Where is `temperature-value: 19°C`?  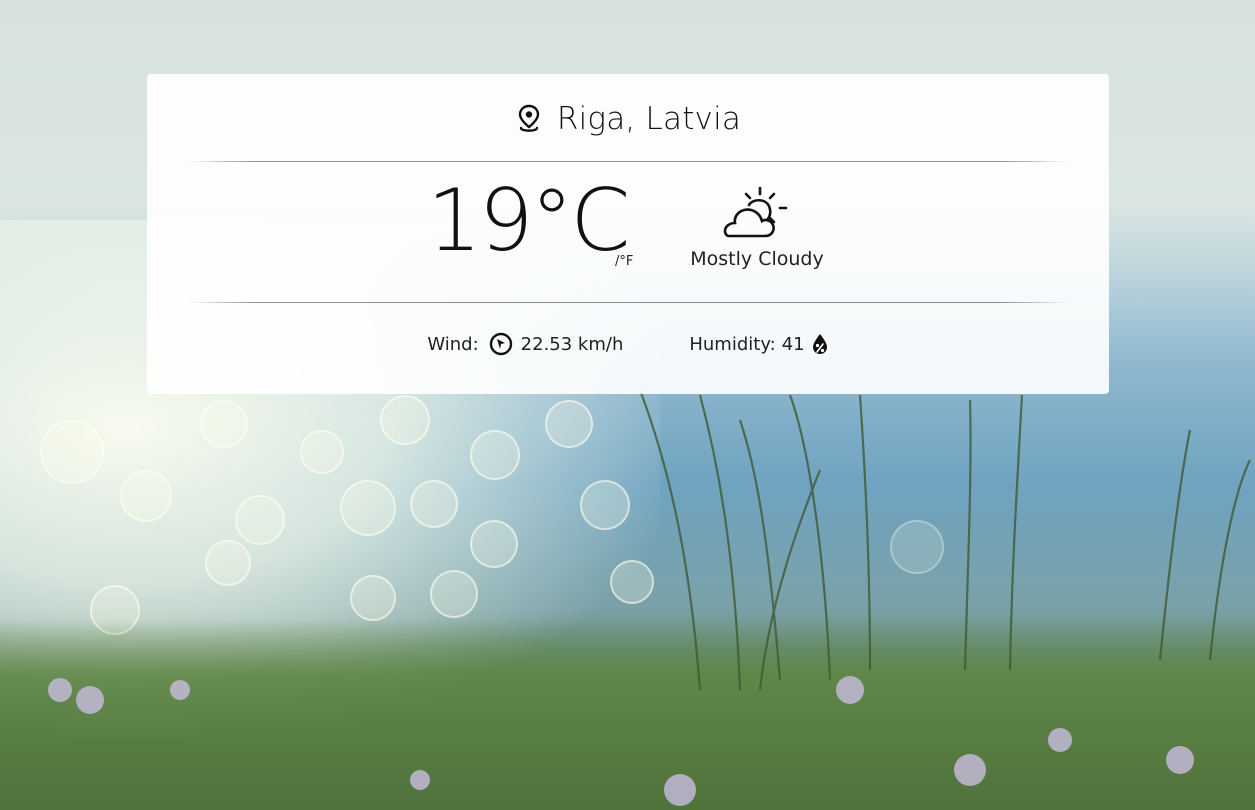
temperature-value: 19°C is located at coordinates (528, 221).